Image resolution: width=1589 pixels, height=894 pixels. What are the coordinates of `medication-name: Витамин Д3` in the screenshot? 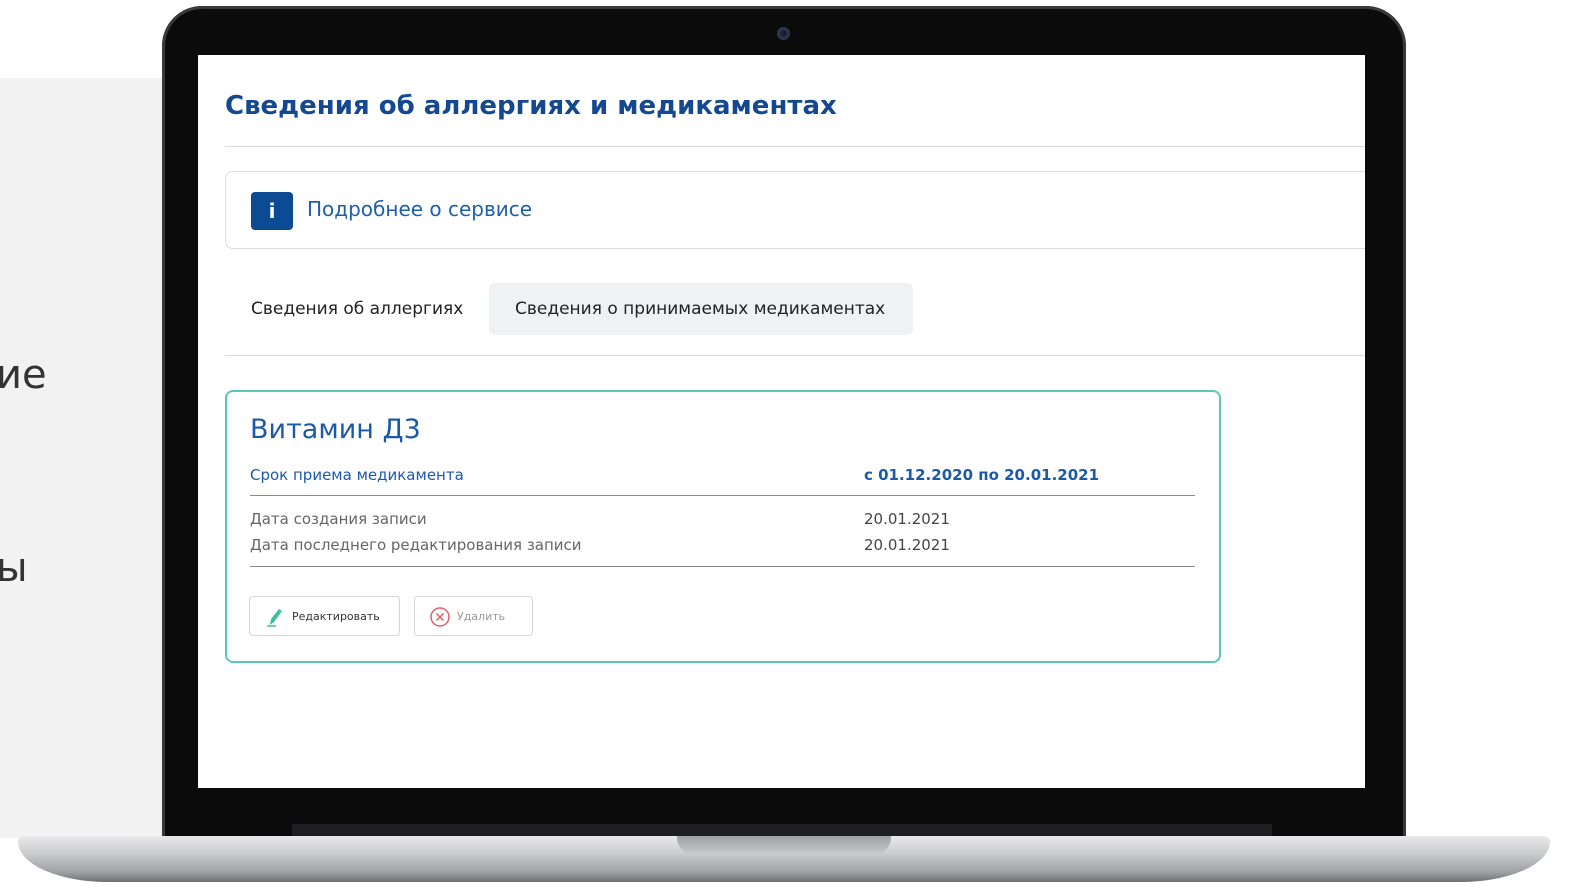 It's located at (335, 429).